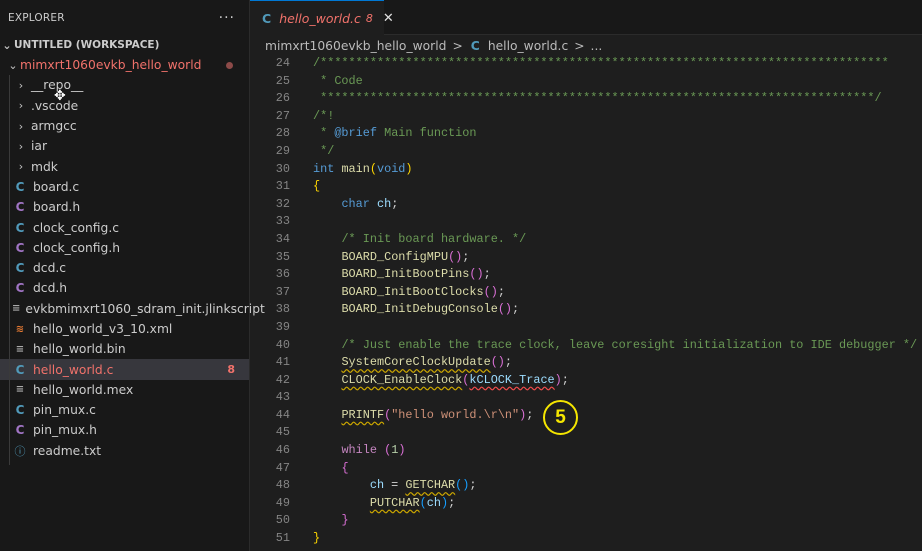 The height and width of the screenshot is (551, 922). What do you see at coordinates (369, 18) in the screenshot?
I see `tab-problem-count: 8` at bounding box center [369, 18].